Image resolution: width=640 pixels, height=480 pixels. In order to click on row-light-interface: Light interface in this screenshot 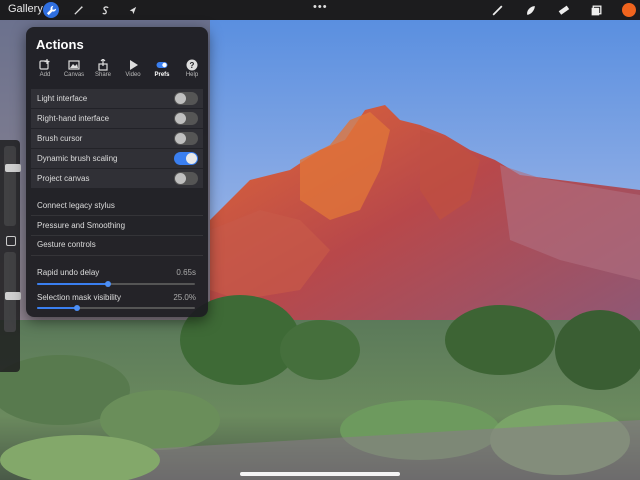, I will do `click(117, 98)`.